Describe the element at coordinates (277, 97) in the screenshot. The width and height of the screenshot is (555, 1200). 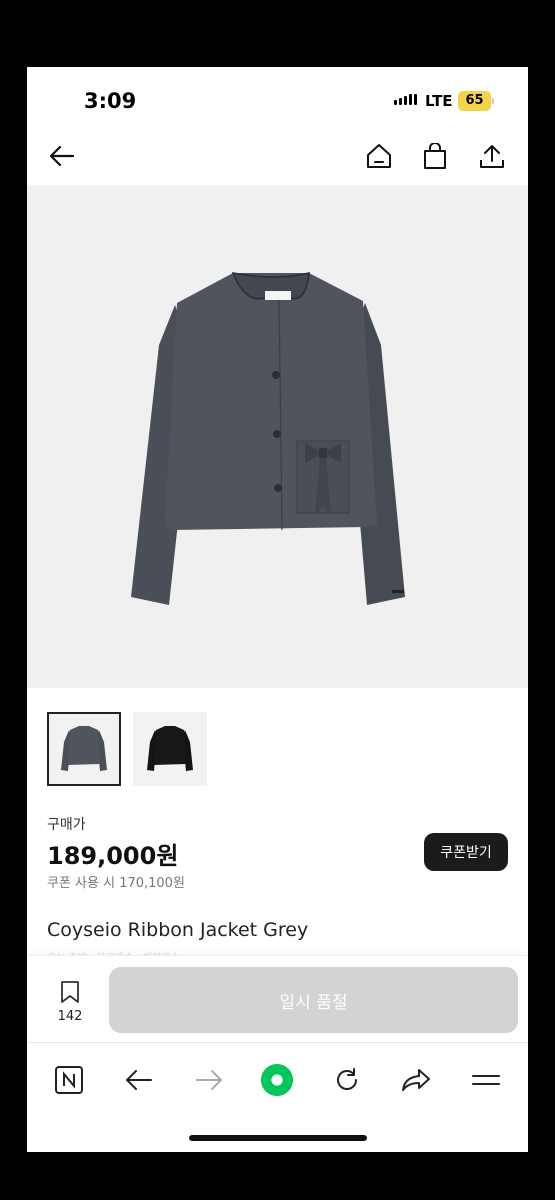
I see `status-bar: 3:09 LTE 65` at that location.